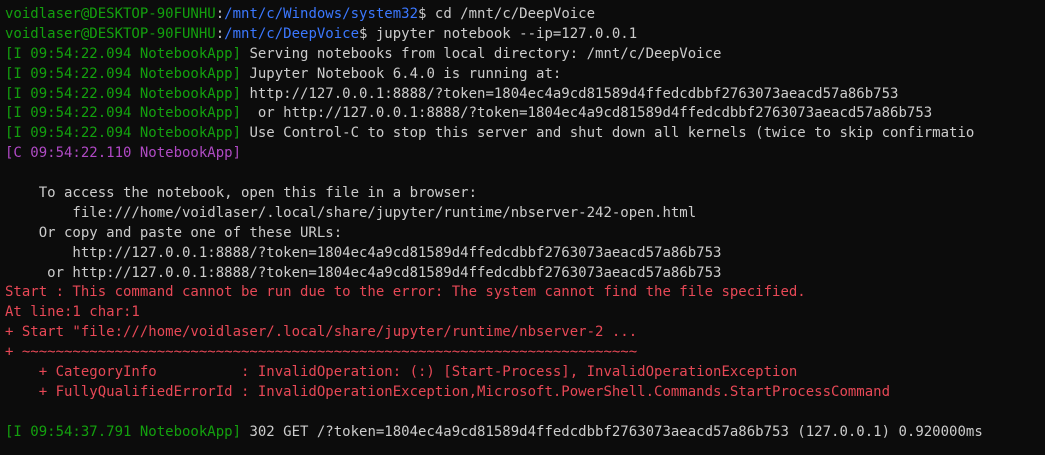 The image size is (1045, 455). What do you see at coordinates (123, 431) in the screenshot?
I see `terminal-text-segment: [I 09:54:37.791 NotebookApp]` at bounding box center [123, 431].